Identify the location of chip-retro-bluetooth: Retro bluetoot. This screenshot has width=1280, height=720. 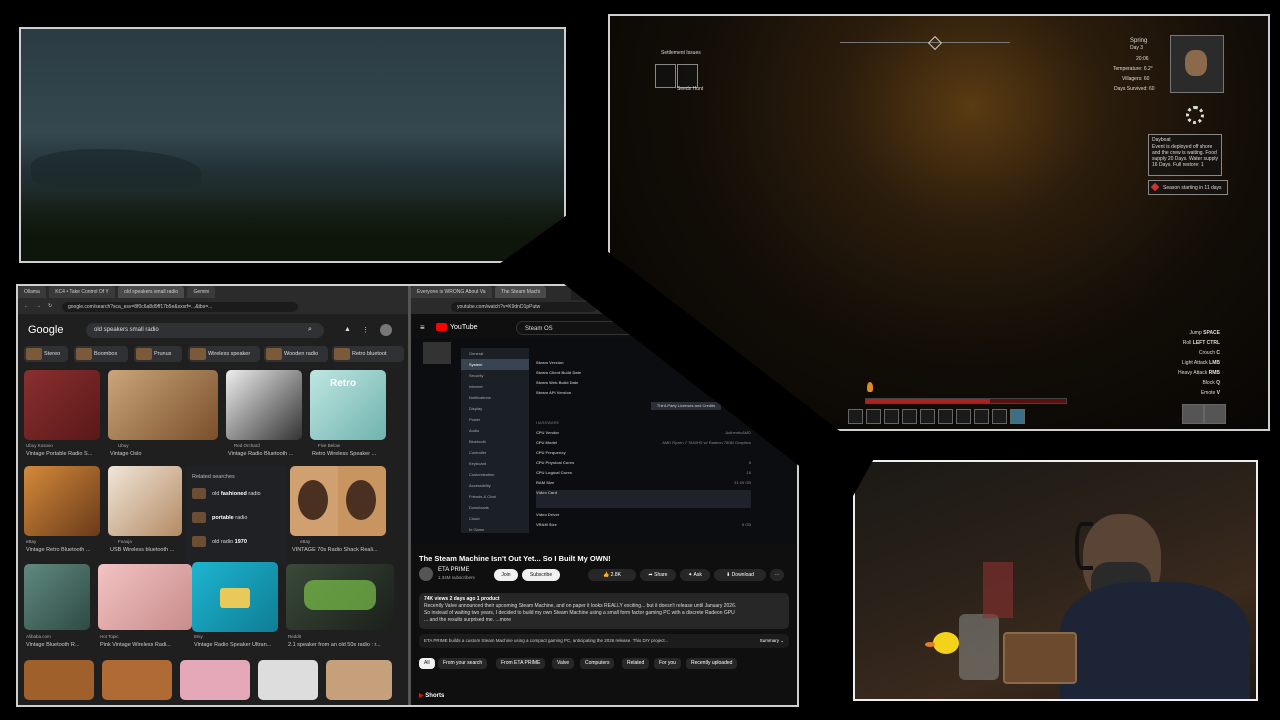
(368, 354).